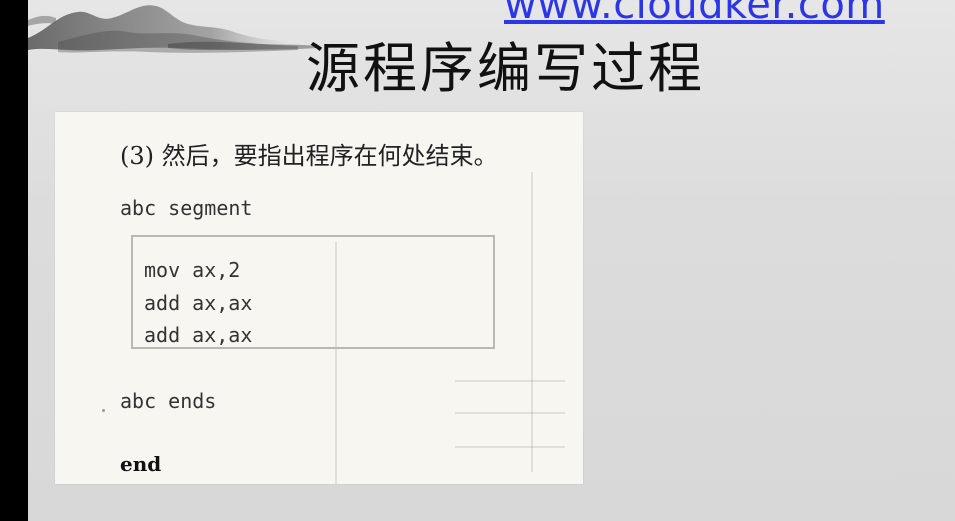 This screenshot has height=521, width=955. Describe the element at coordinates (141, 464) in the screenshot. I see `code-line-end: end` at that location.